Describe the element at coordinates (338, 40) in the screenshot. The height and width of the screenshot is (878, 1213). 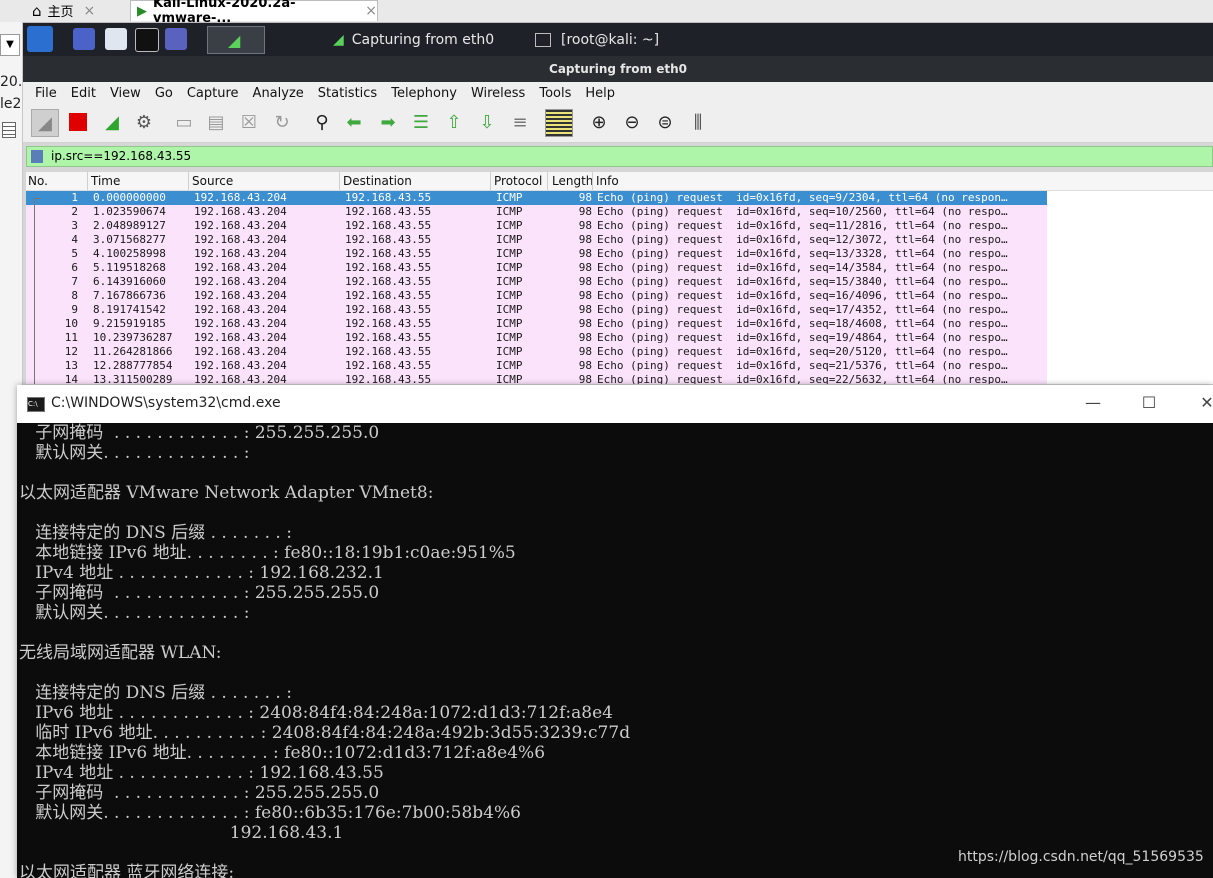
I see `wireshark-fin-icon: ◢` at that location.